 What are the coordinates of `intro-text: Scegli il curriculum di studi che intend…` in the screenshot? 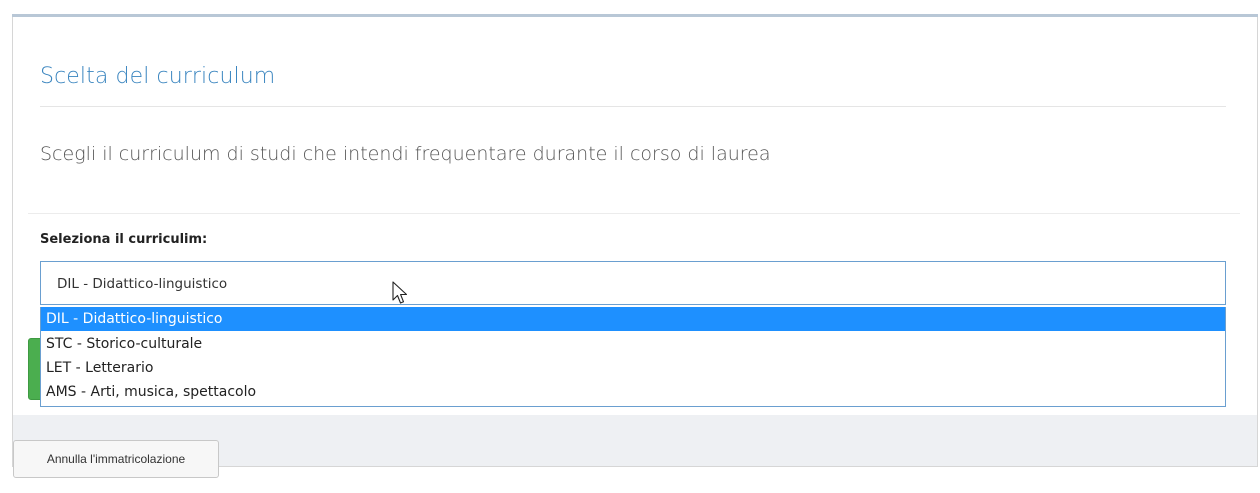 It's located at (405, 154).